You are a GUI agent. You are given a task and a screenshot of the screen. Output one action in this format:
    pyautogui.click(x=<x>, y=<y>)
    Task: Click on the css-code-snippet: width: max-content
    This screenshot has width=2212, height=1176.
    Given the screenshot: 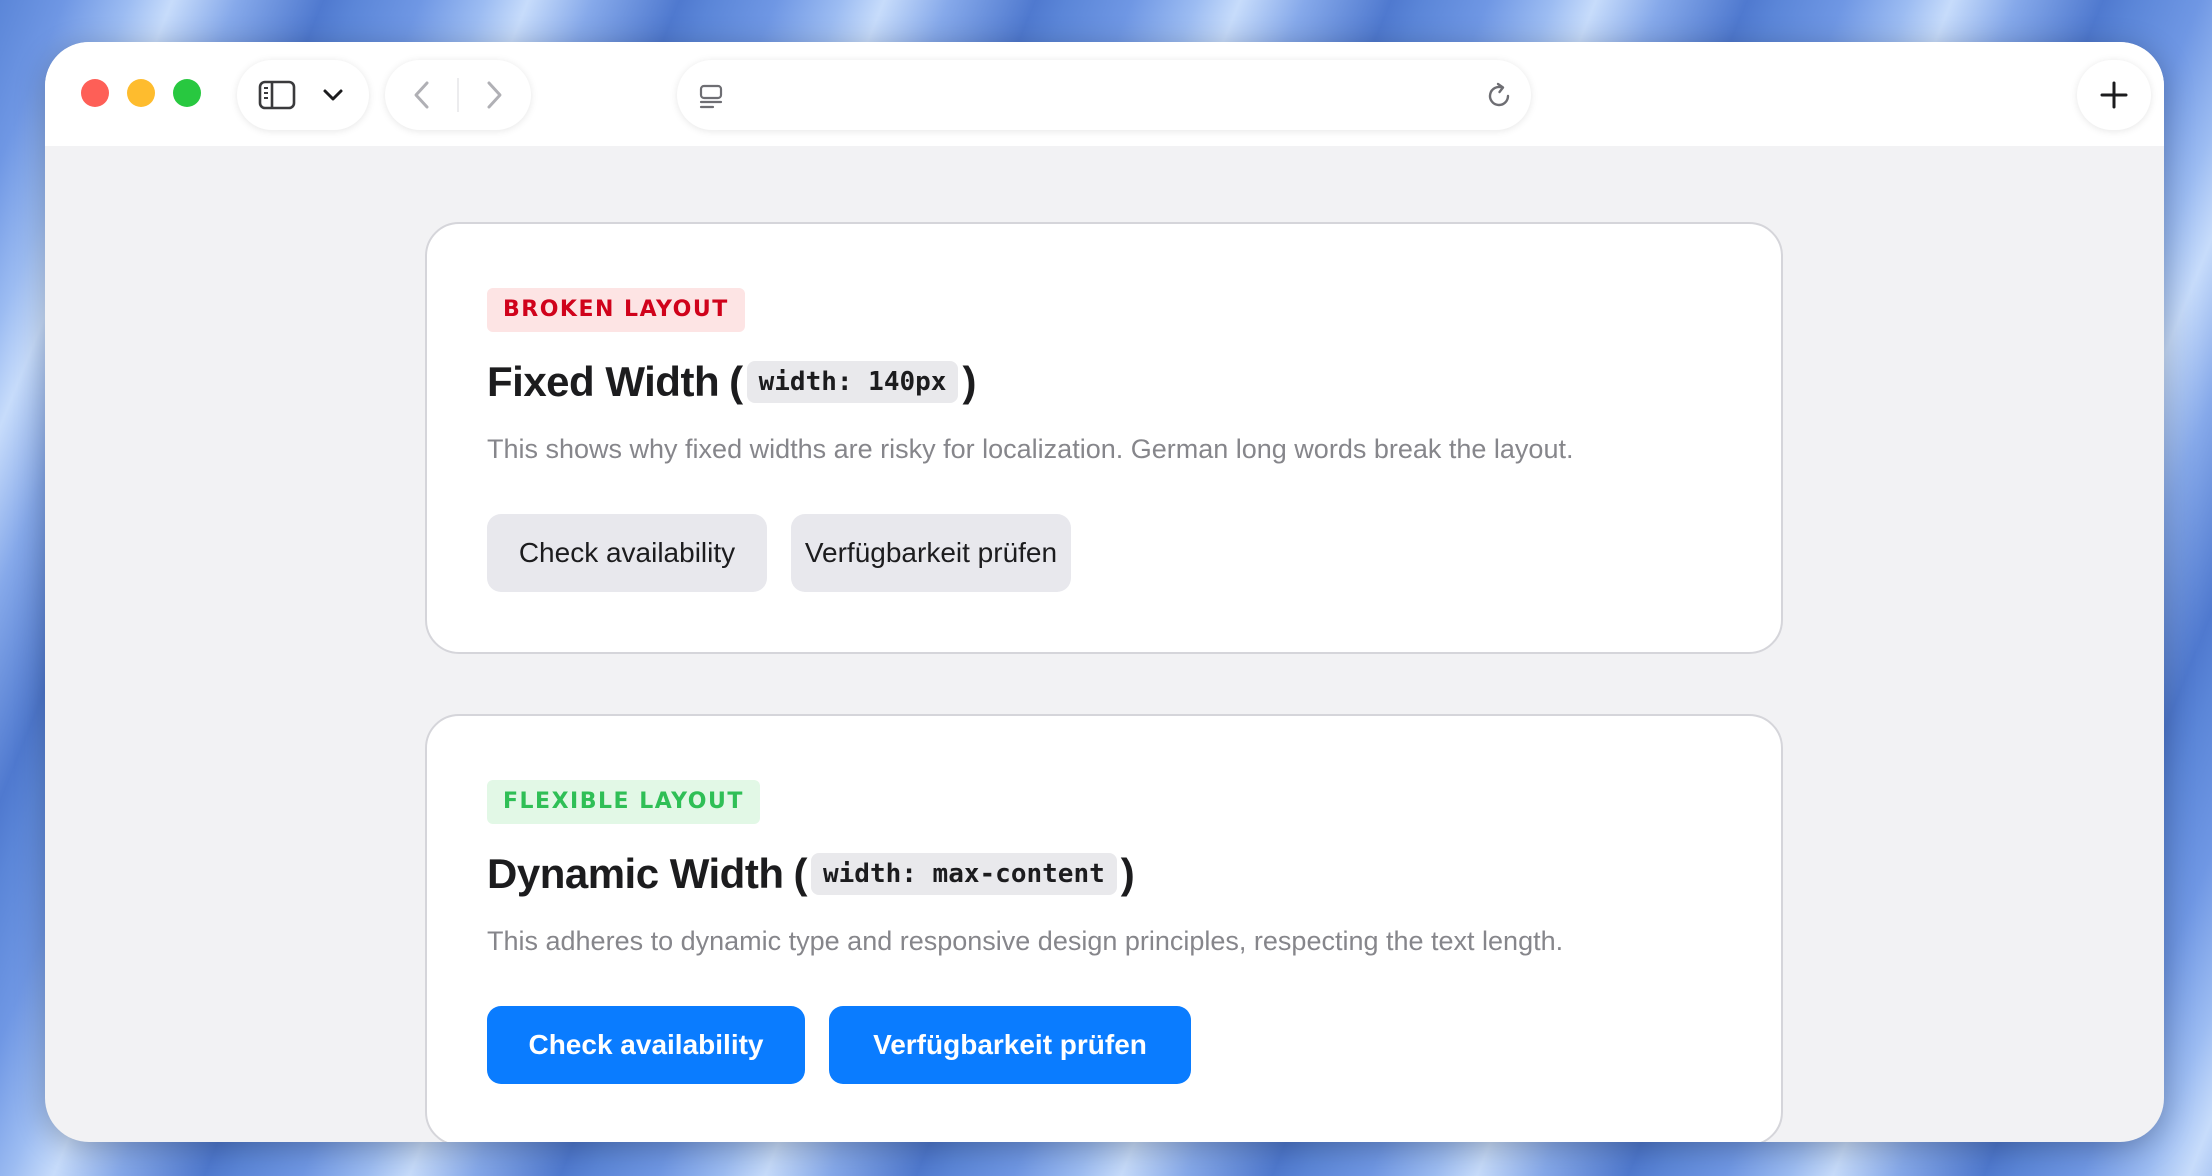 What is the action you would take?
    pyautogui.click(x=963, y=874)
    